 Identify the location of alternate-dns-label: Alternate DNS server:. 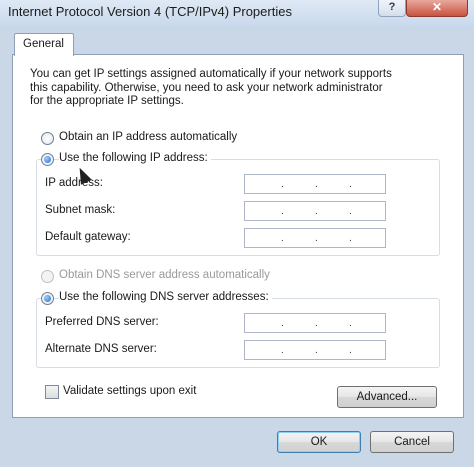
(101, 349).